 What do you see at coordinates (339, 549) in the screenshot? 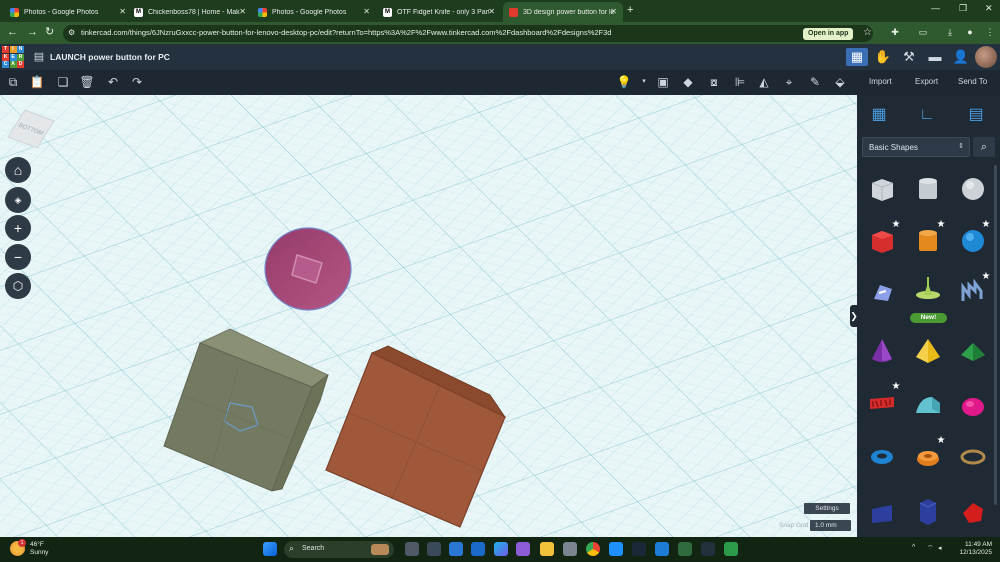
I see `taskbar-search: ⌕ Search` at bounding box center [339, 549].